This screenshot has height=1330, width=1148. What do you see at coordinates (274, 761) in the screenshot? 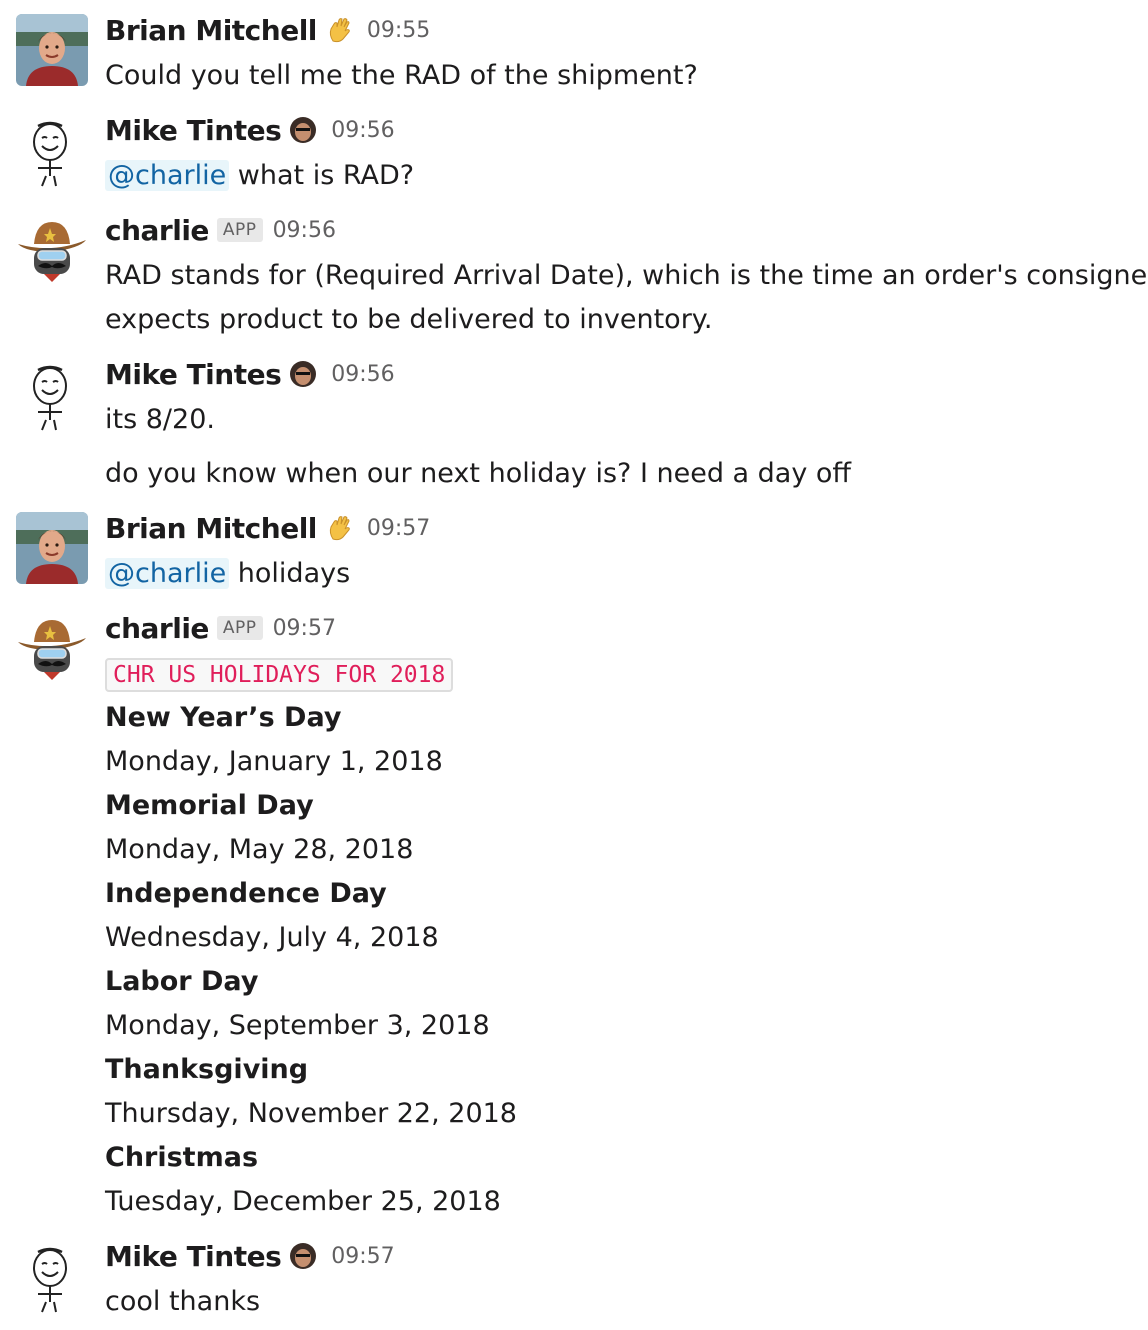
I see `holiday-date: Monday, January 1, 2018` at bounding box center [274, 761].